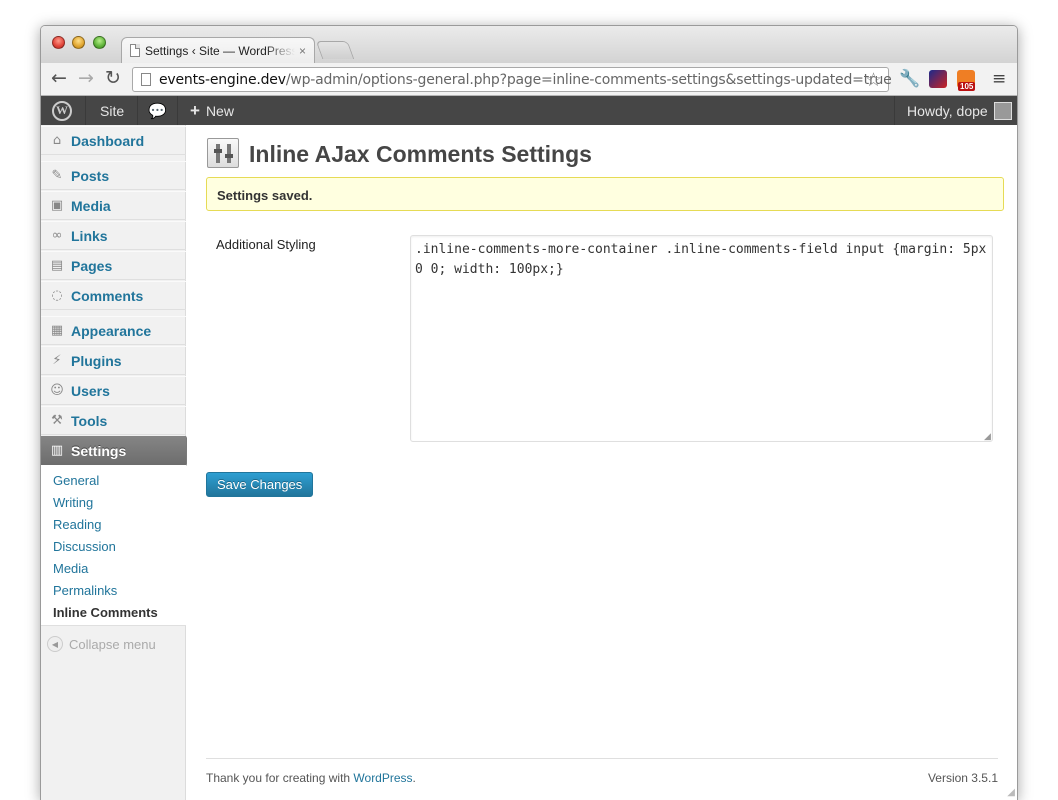  I want to click on menu-label: Dashboard, so click(108, 140).